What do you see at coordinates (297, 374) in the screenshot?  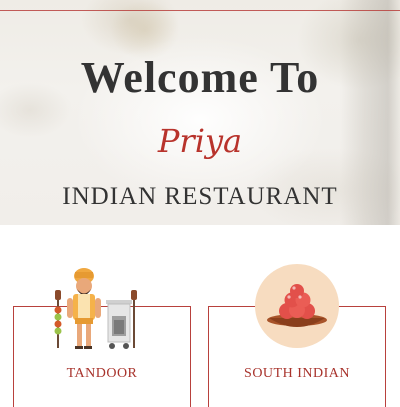 I see `category-label: SOUTH INDIAN` at bounding box center [297, 374].